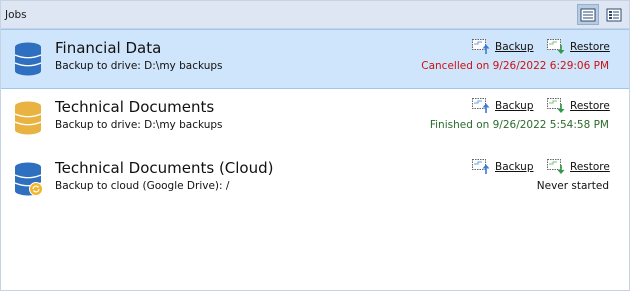 This screenshot has width=630, height=291. I want to click on details-view-button, so click(614, 14).